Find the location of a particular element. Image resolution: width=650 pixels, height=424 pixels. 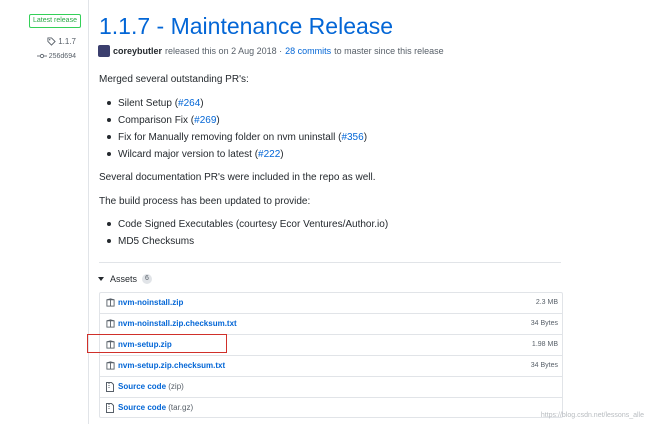

source-row: Source code (tar.gz) is located at coordinates (331, 408).